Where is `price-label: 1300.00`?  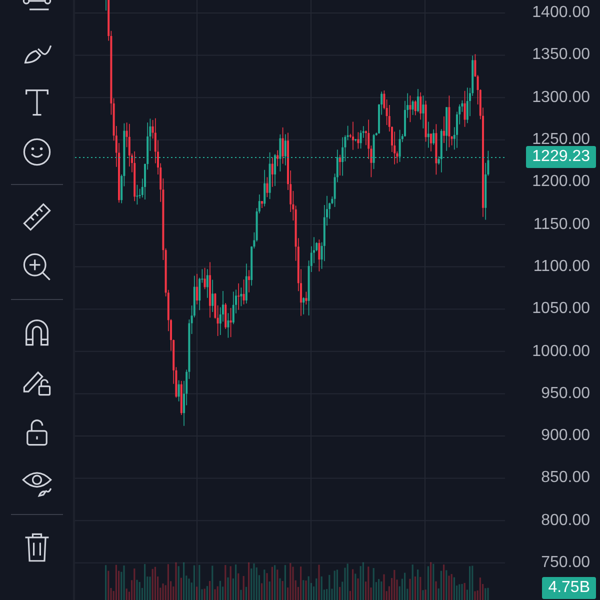 price-label: 1300.00 is located at coordinates (561, 97).